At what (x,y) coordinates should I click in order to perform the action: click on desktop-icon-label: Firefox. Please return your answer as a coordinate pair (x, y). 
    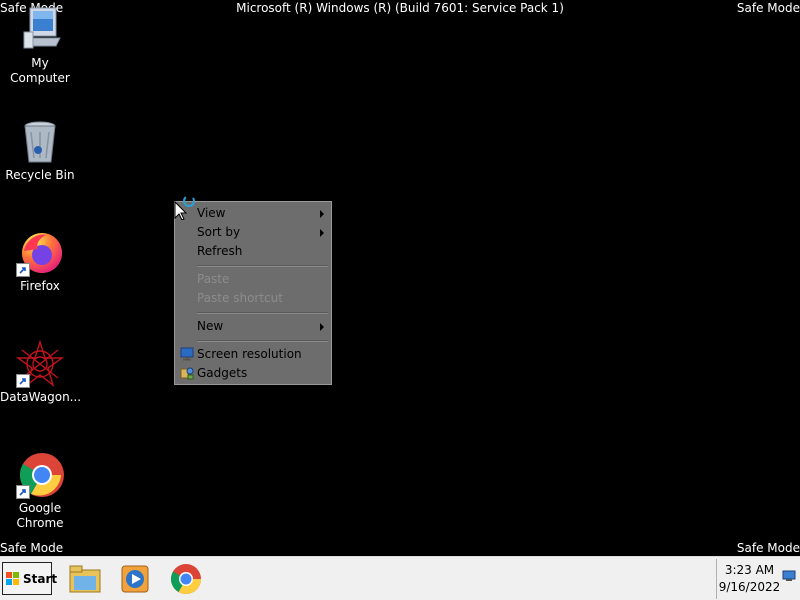
    Looking at the image, I should click on (40, 286).